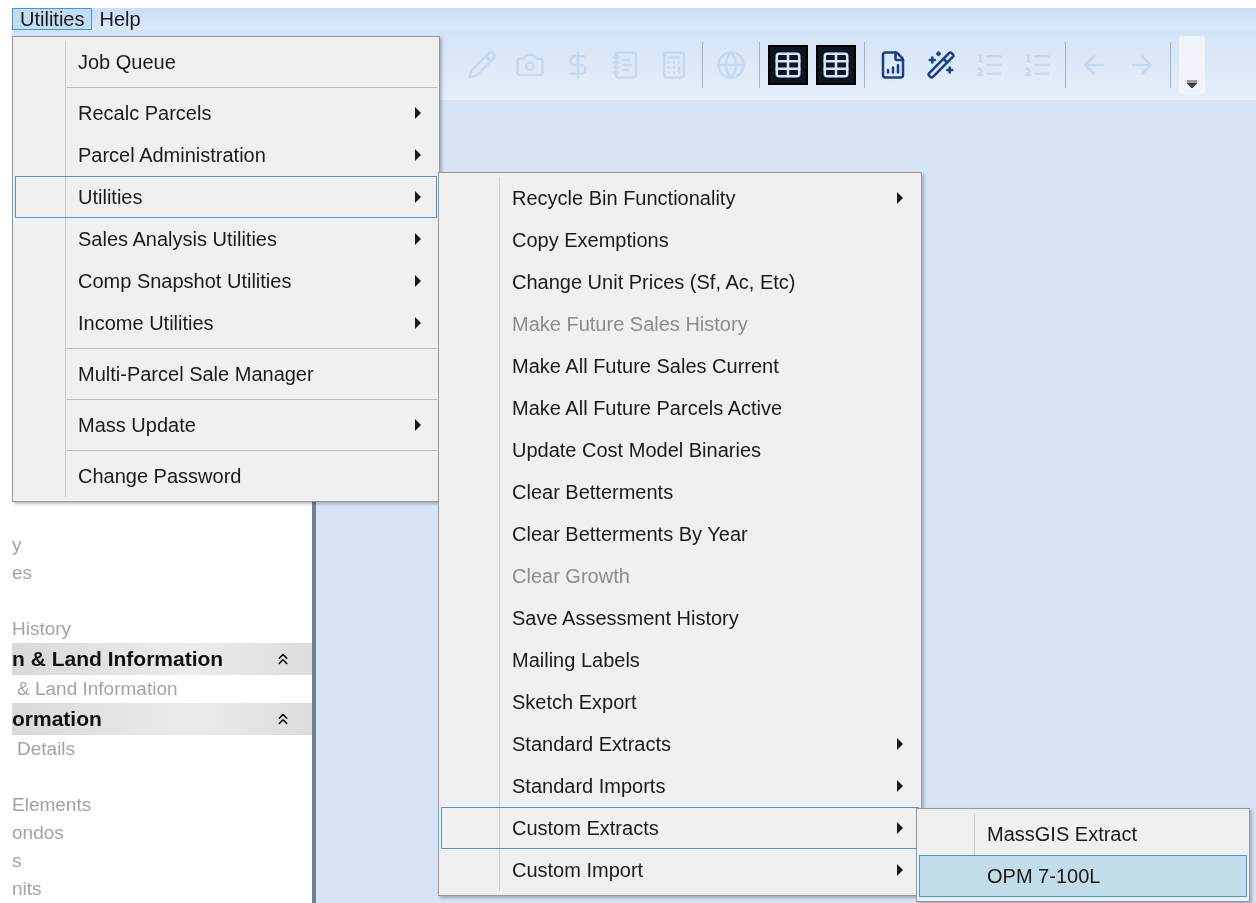 This screenshot has width=1256, height=903. I want to click on menu-item: Clear Betterments, so click(680, 492).